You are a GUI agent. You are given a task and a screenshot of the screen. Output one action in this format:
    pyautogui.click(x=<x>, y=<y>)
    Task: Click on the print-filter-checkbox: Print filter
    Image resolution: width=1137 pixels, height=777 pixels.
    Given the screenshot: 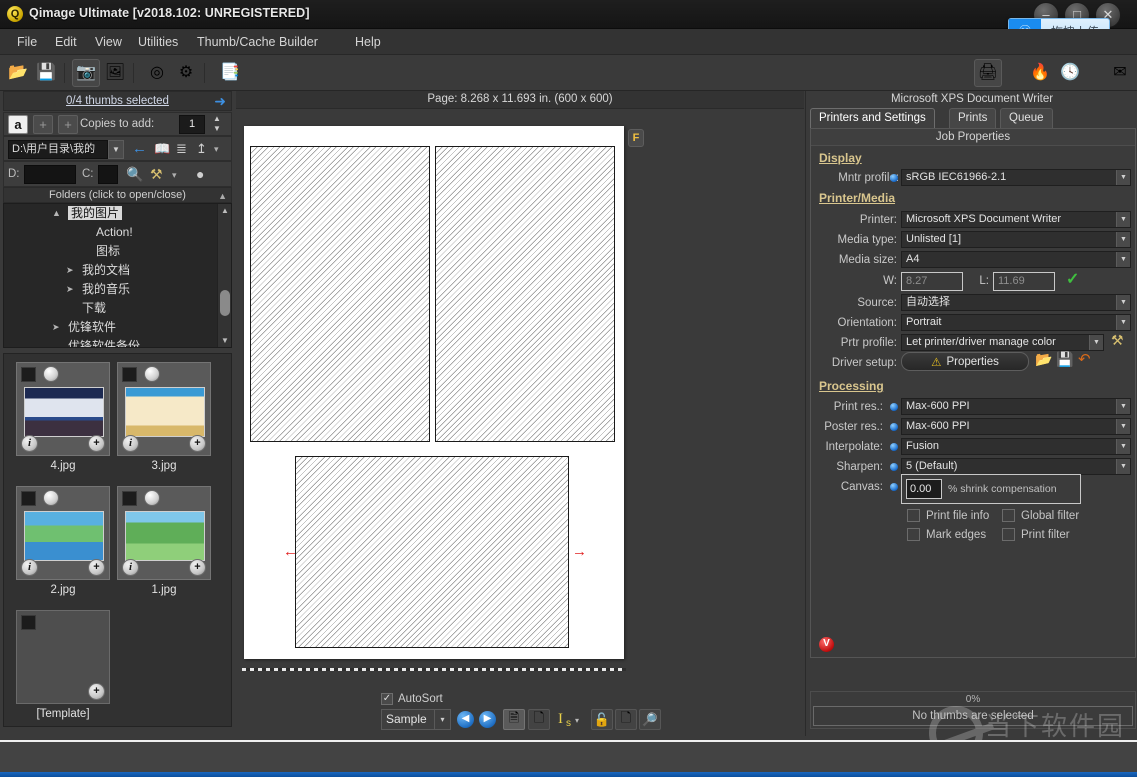 What is the action you would take?
    pyautogui.click(x=1036, y=534)
    